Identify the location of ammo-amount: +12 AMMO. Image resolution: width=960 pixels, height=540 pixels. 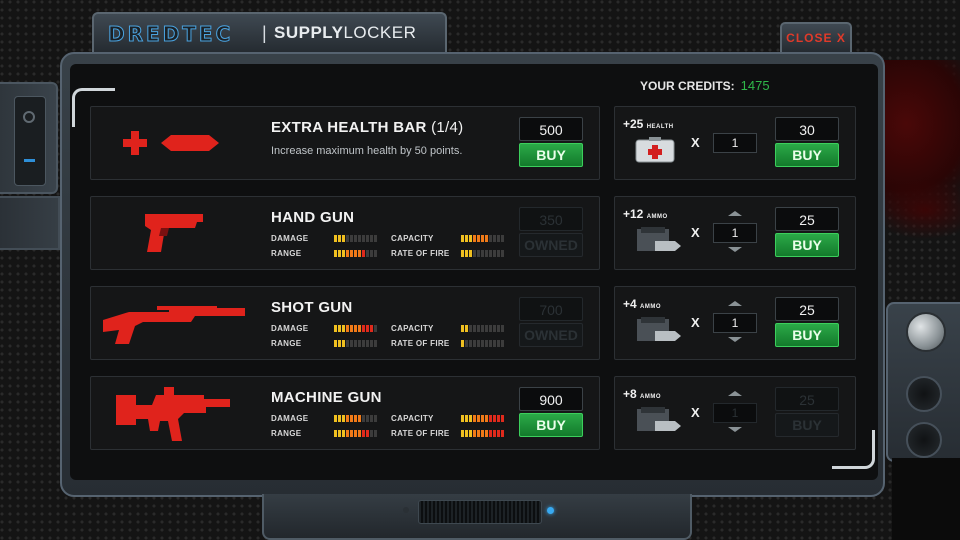
(645, 214).